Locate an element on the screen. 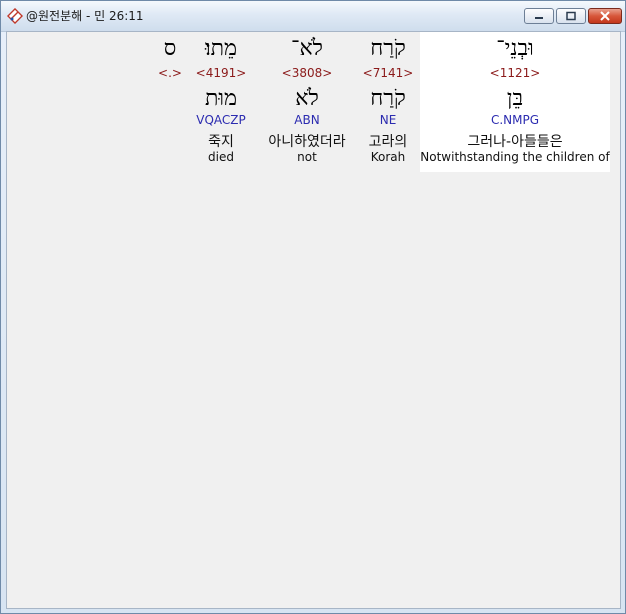  title-bar: @원전분해 - 민 26:11 is located at coordinates (313, 16).